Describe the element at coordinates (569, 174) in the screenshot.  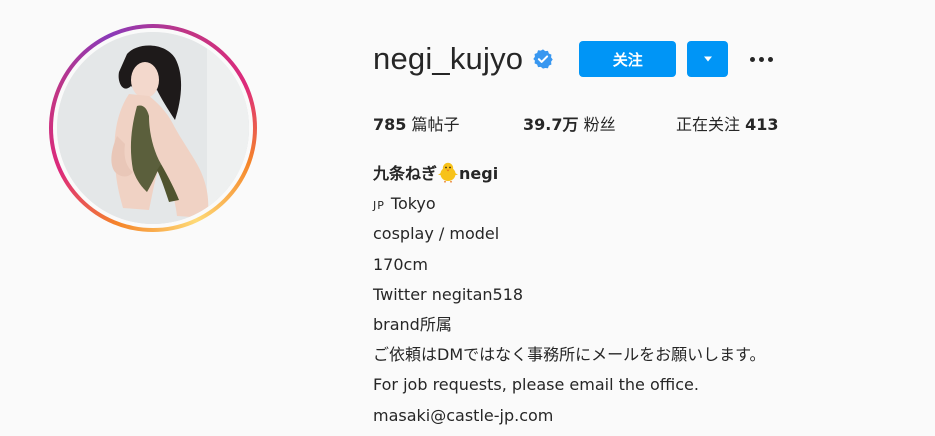
I see `profile-full-name: 九条ねぎ negi` at that location.